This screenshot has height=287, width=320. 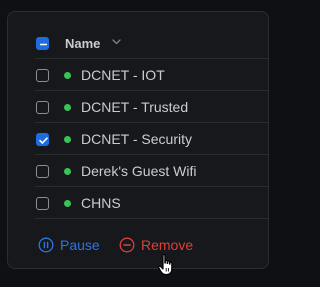 I want to click on table-row: CHNS, so click(x=138, y=203).